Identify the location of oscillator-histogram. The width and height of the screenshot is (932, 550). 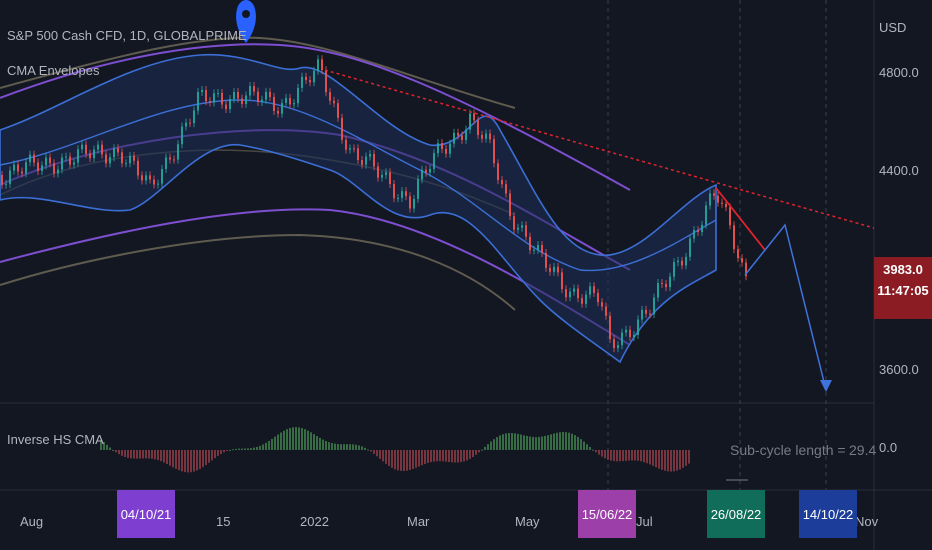
(395, 450).